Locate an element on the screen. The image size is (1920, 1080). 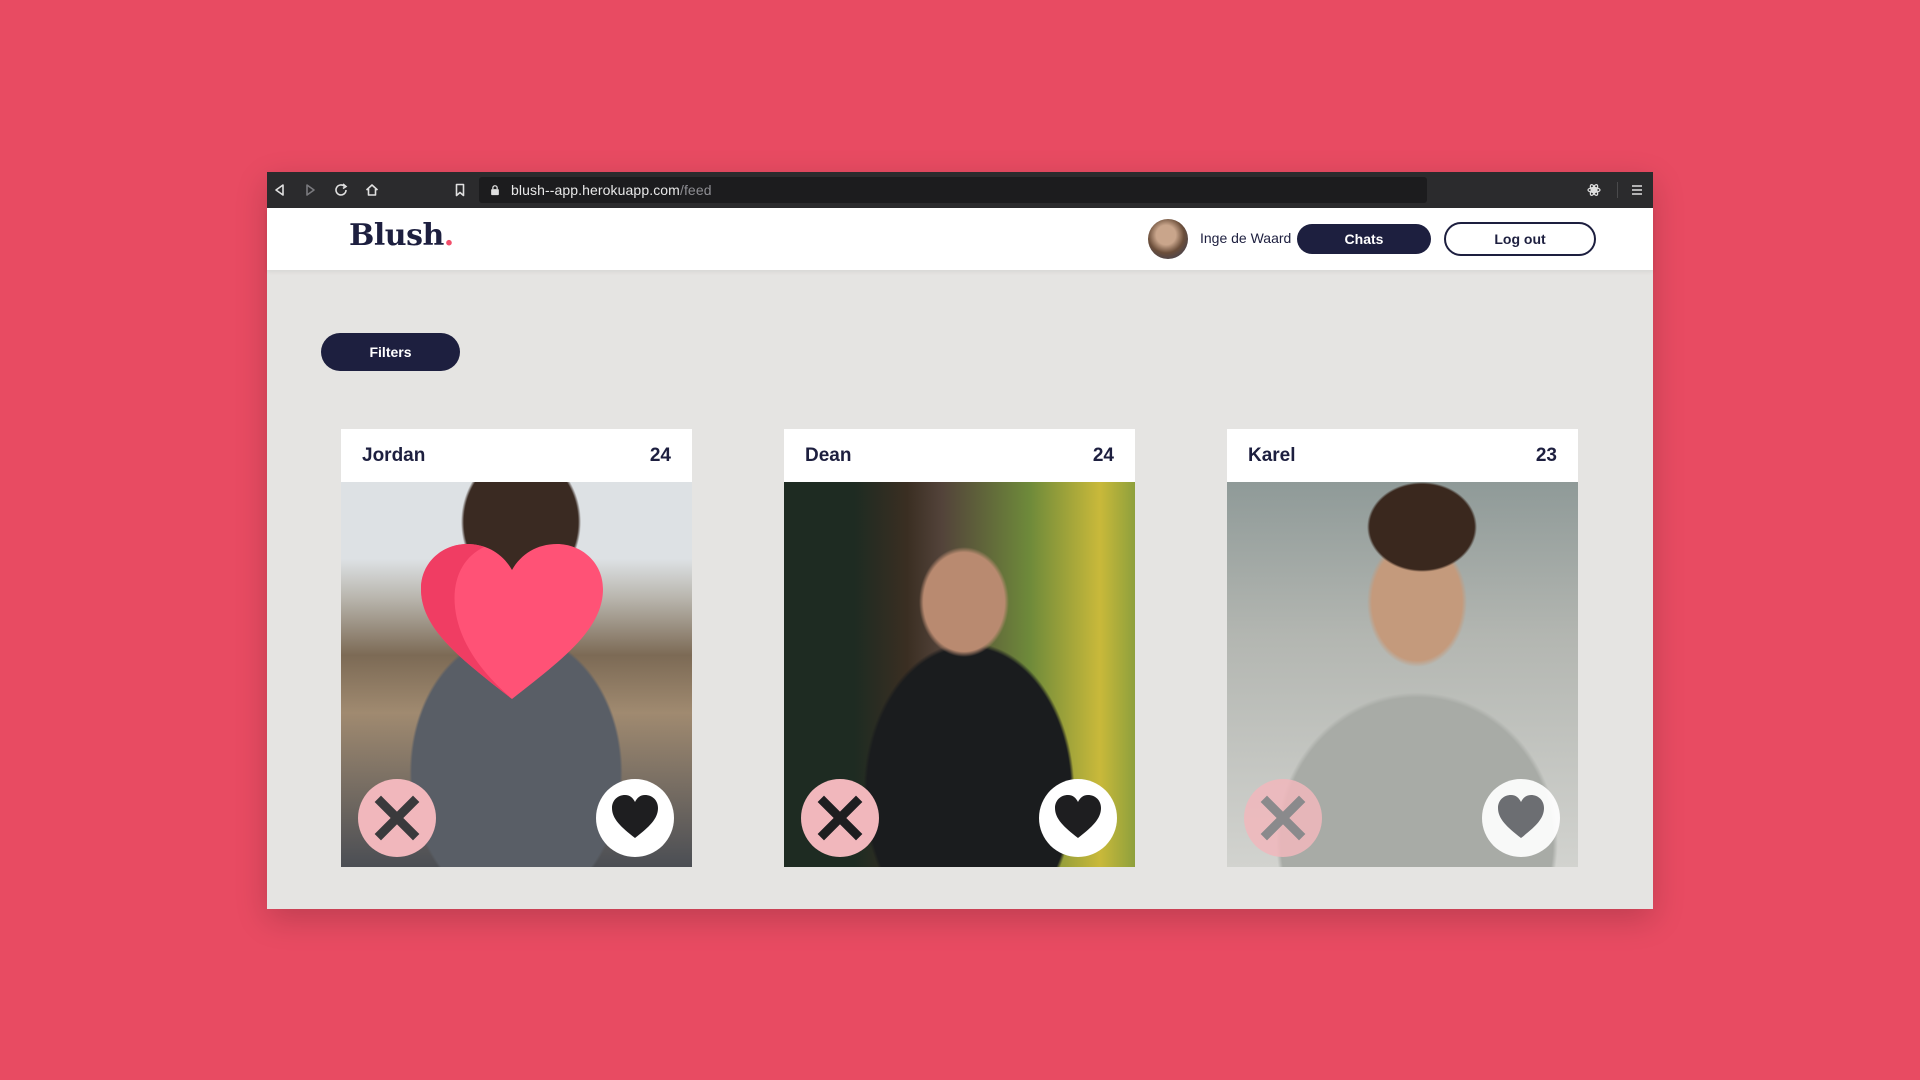
url-text: blush--app.herokuapp.com/feed is located at coordinates (611, 190).